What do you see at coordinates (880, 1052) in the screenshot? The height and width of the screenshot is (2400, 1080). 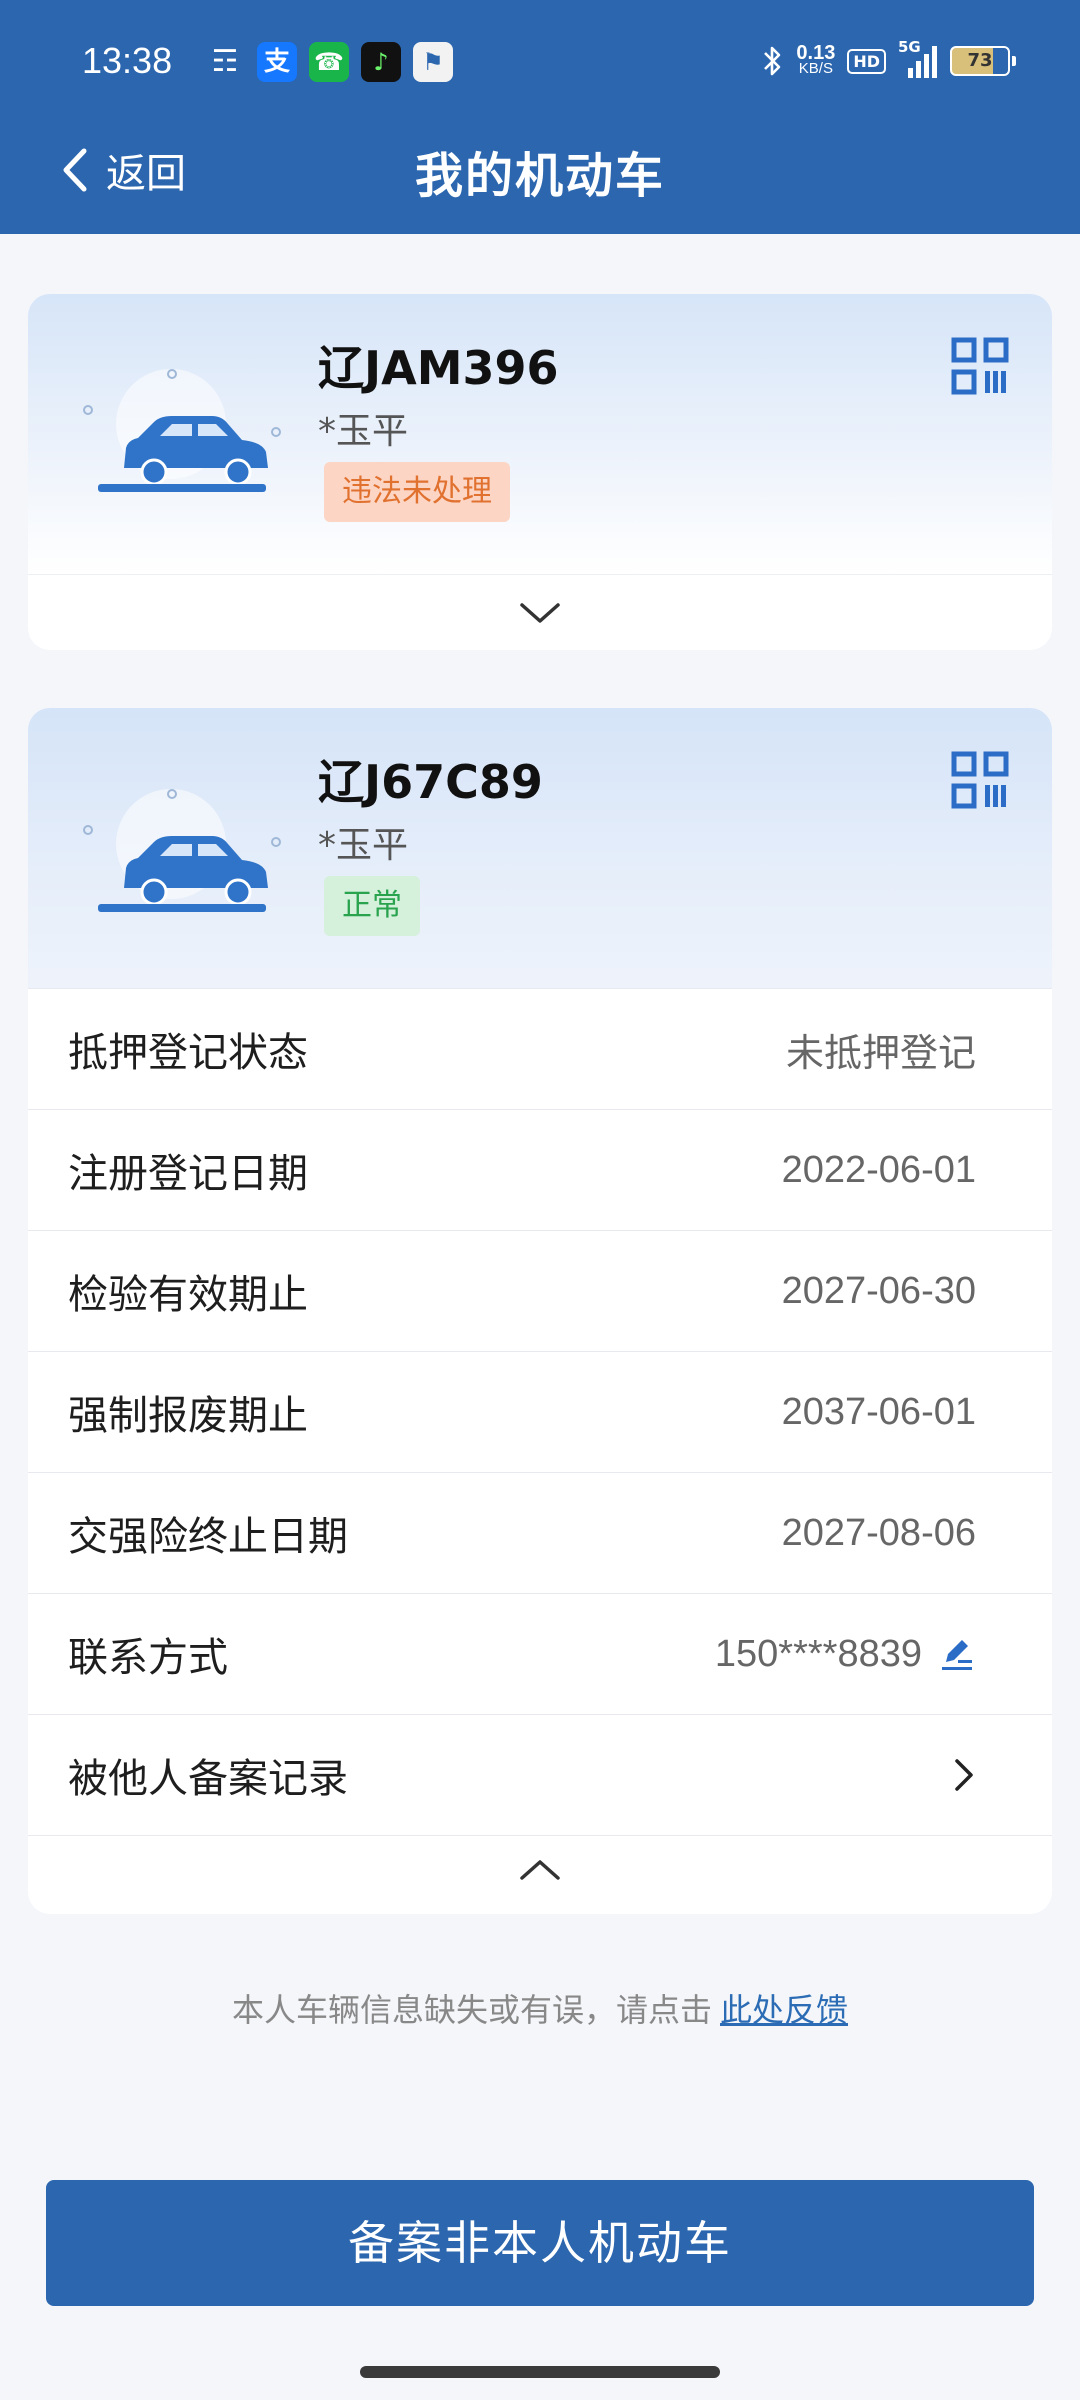 I see `row-value: 未抵押登记` at bounding box center [880, 1052].